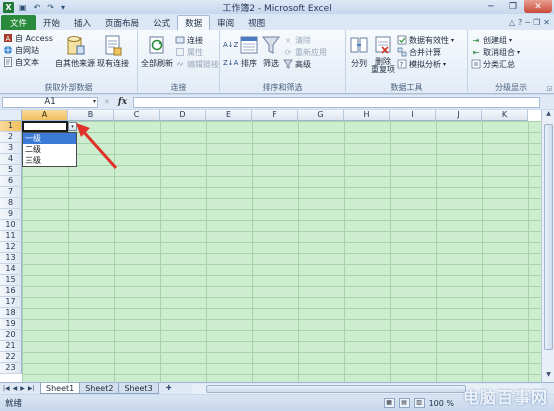  What do you see at coordinates (157, 51) in the screenshot?
I see `refresh-all-button: 全部刷新` at bounding box center [157, 51].